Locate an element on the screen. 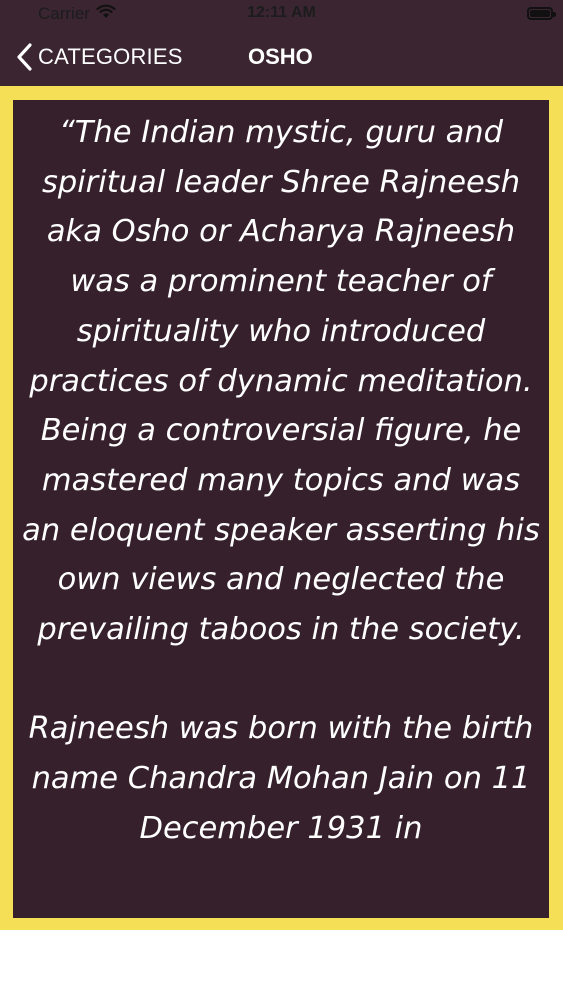 This screenshot has height=1000, width=563. status-bar: Carrier 12:11 AM is located at coordinates (281, 14).